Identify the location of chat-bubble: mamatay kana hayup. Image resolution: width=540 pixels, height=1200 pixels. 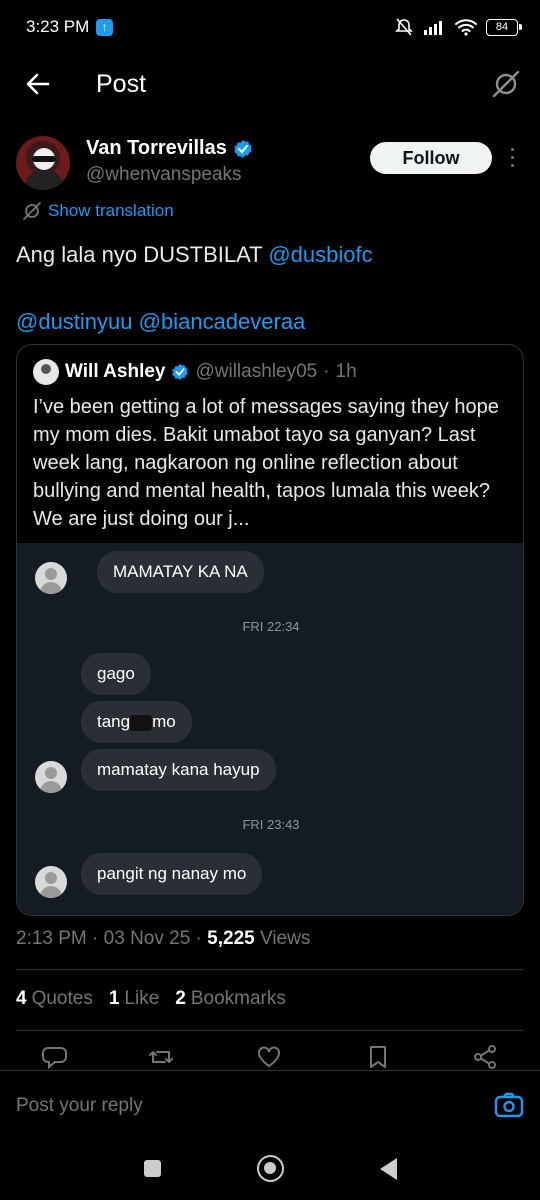
(178, 770).